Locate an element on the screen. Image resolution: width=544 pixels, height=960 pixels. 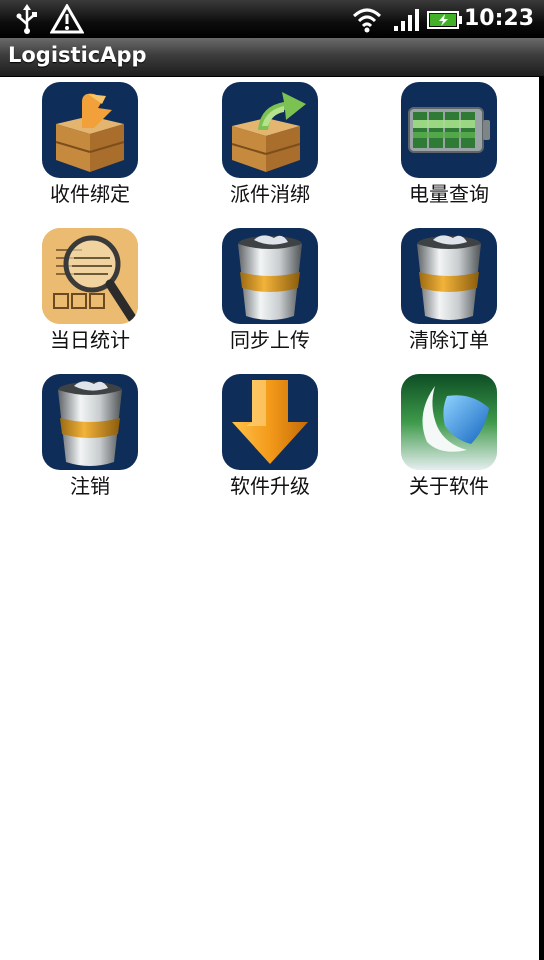
menu-item-daily-stats: 当日统计 is located at coordinates (90, 298).